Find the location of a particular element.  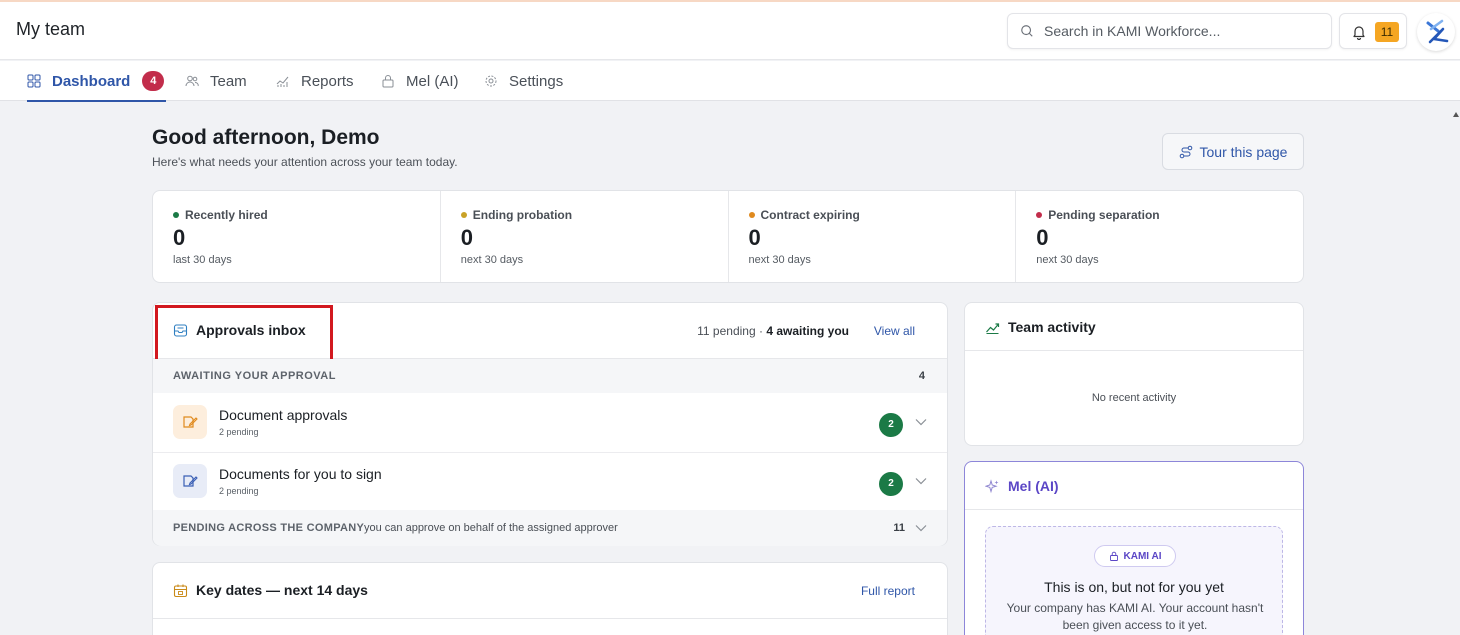

section-label: PENDING ACROSS THE COMPANY is located at coordinates (269, 528).